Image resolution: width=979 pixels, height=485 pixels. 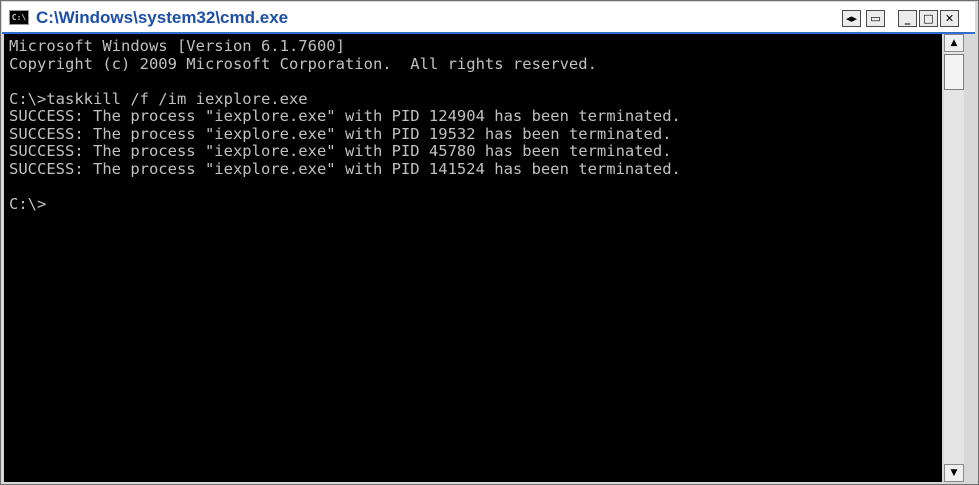 I want to click on maximize-button: □, so click(x=928, y=18).